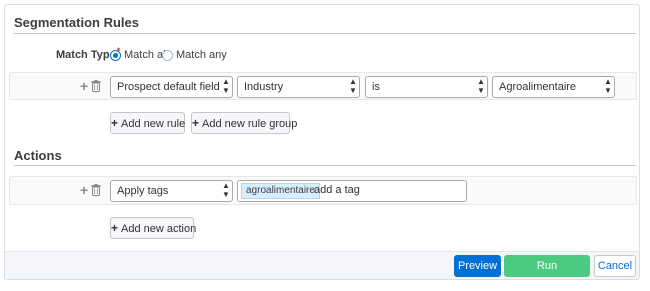  What do you see at coordinates (615, 266) in the screenshot?
I see `cancel-button: Cancel` at bounding box center [615, 266].